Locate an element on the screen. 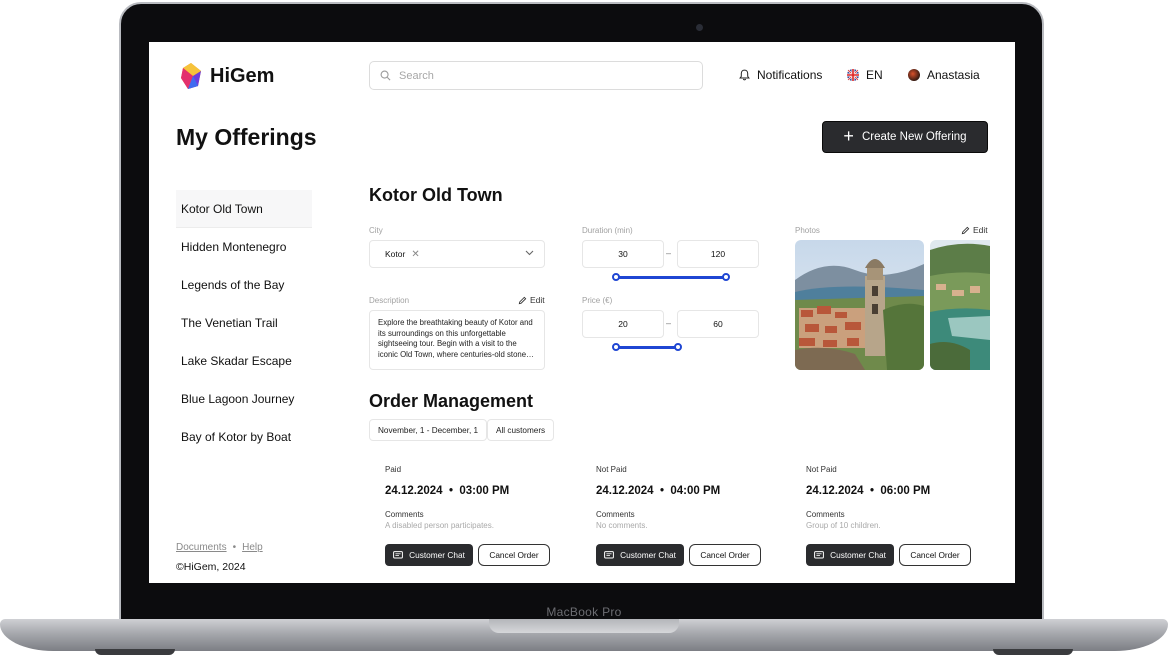  kotor-bell-tower-photo is located at coordinates (859, 305).